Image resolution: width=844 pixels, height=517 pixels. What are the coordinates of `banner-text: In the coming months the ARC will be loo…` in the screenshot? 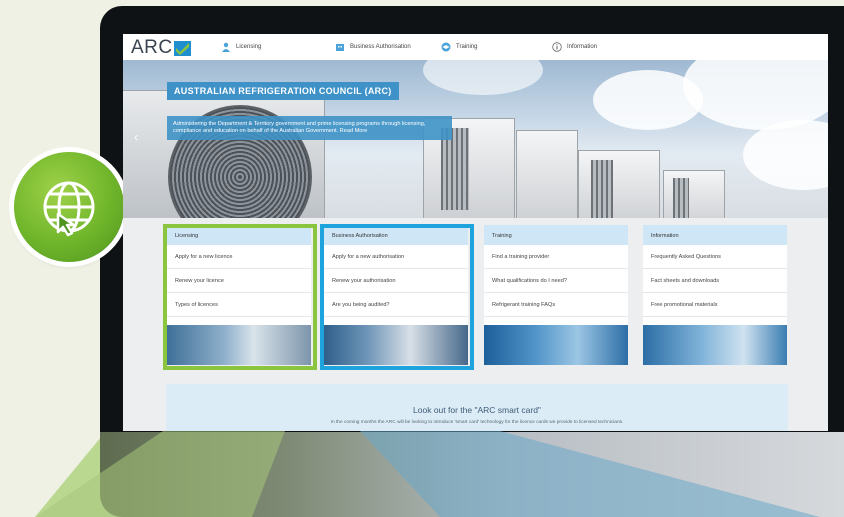 It's located at (477, 422).